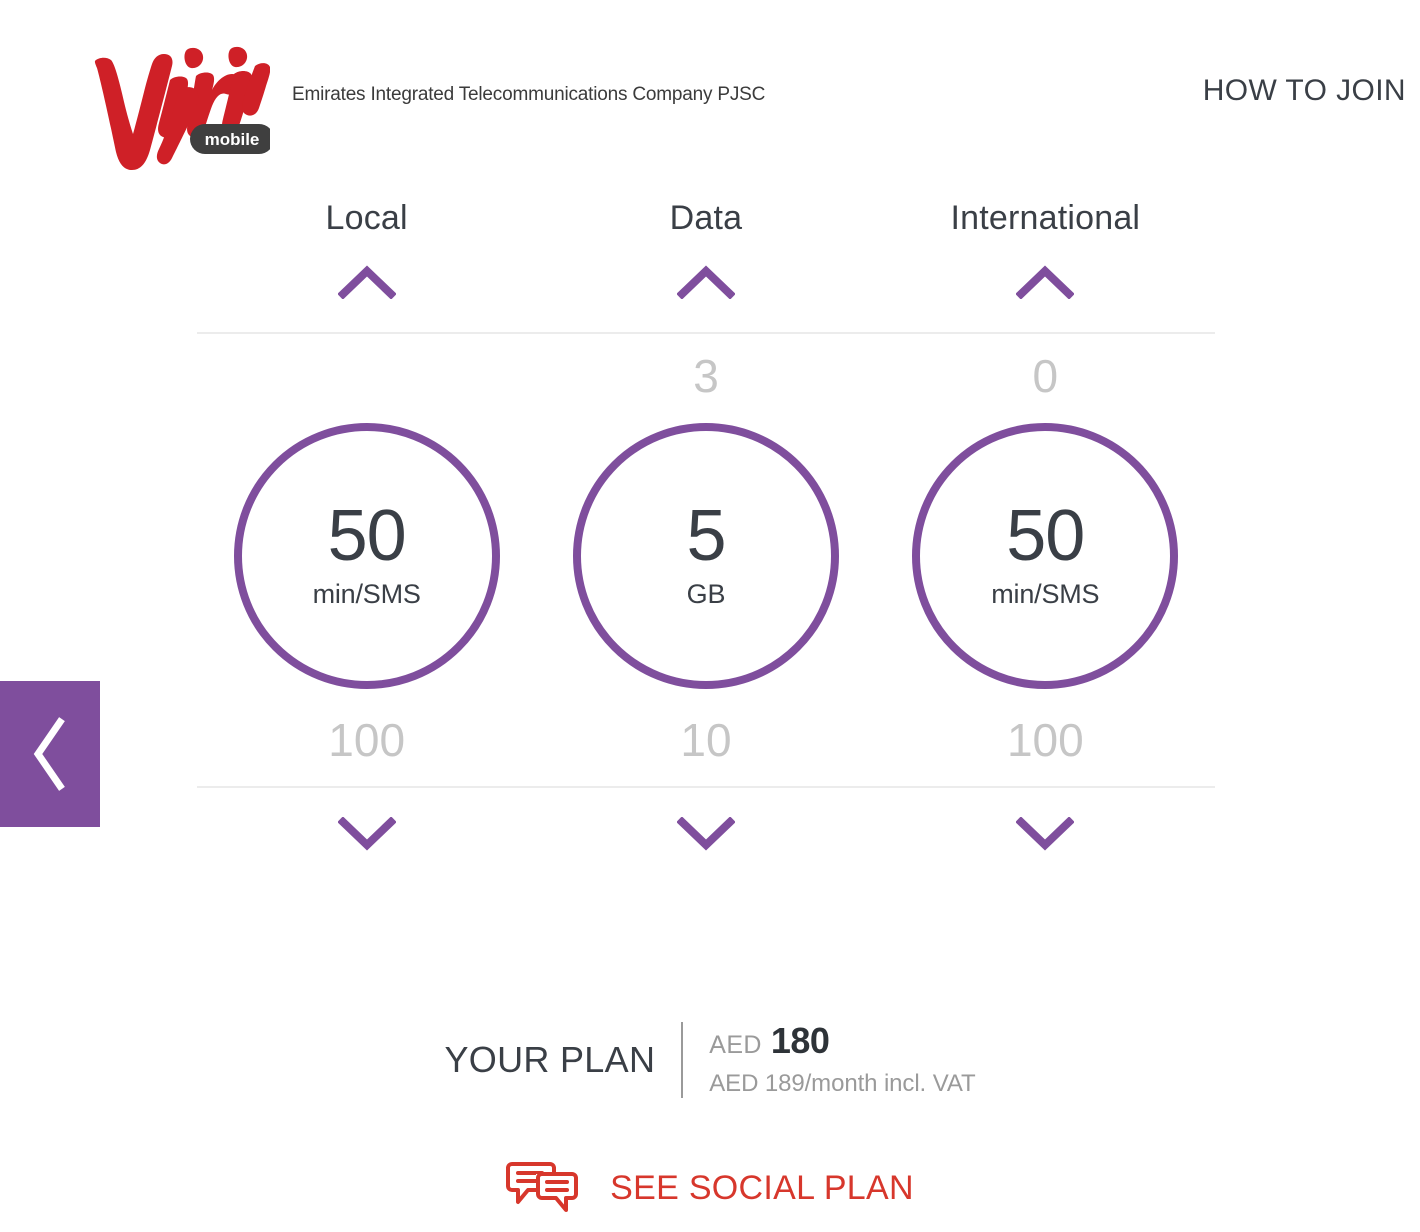 The width and height of the screenshot is (1420, 1232). What do you see at coordinates (367, 536) in the screenshot?
I see `circle-amount-local: 50` at bounding box center [367, 536].